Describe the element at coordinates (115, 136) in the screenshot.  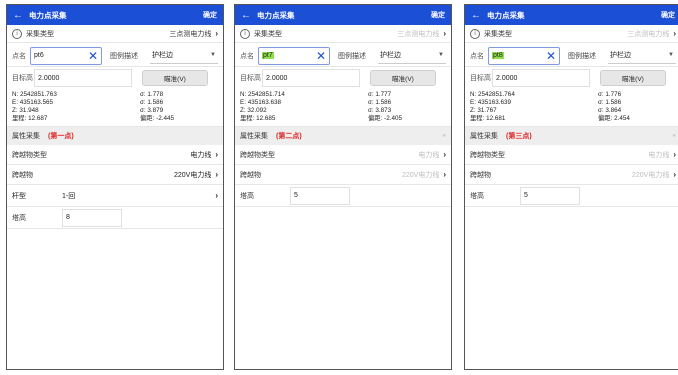
I see `attribute-section-header: 属性采集 (第一点)` at that location.